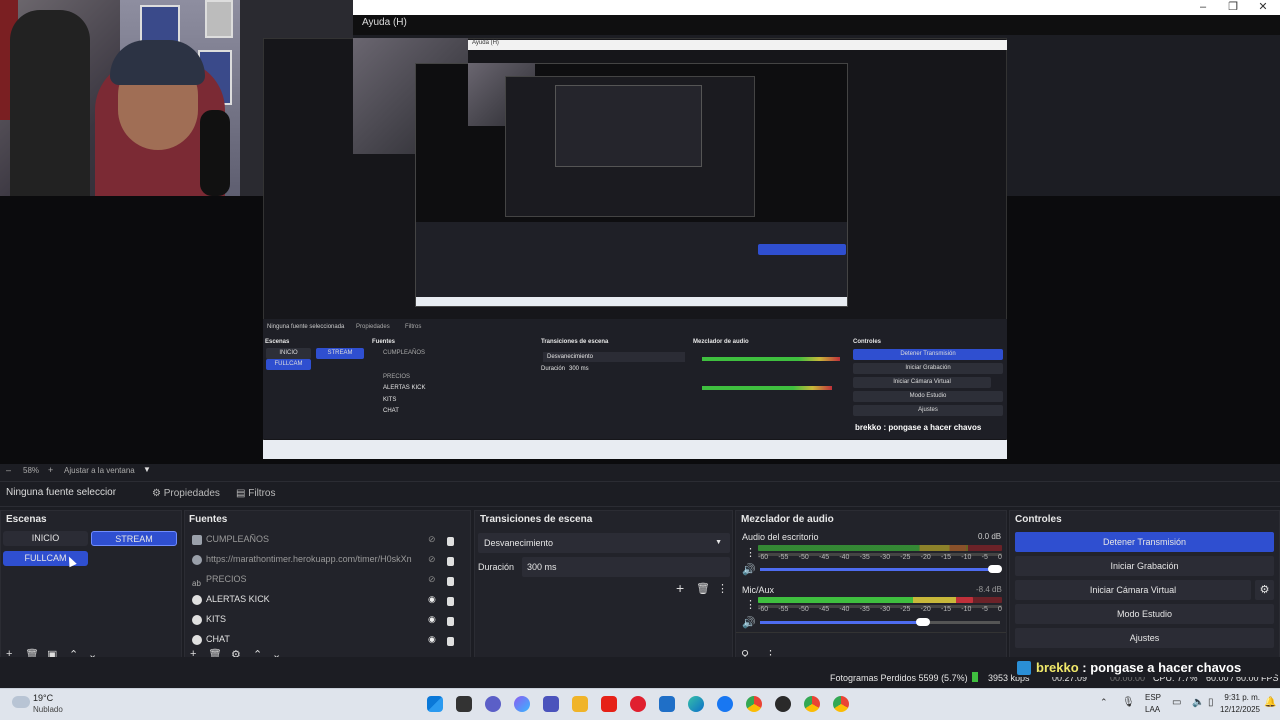 The width and height of the screenshot is (1280, 720). What do you see at coordinates (925, 609) in the screenshot?
I see `tick: -20` at bounding box center [925, 609].